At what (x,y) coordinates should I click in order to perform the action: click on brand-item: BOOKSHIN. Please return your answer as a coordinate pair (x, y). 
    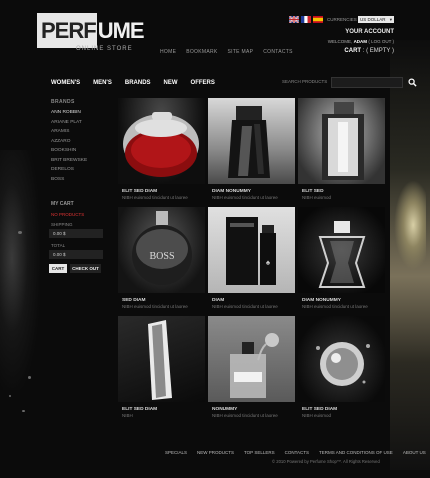
    Looking at the image, I should click on (69, 153).